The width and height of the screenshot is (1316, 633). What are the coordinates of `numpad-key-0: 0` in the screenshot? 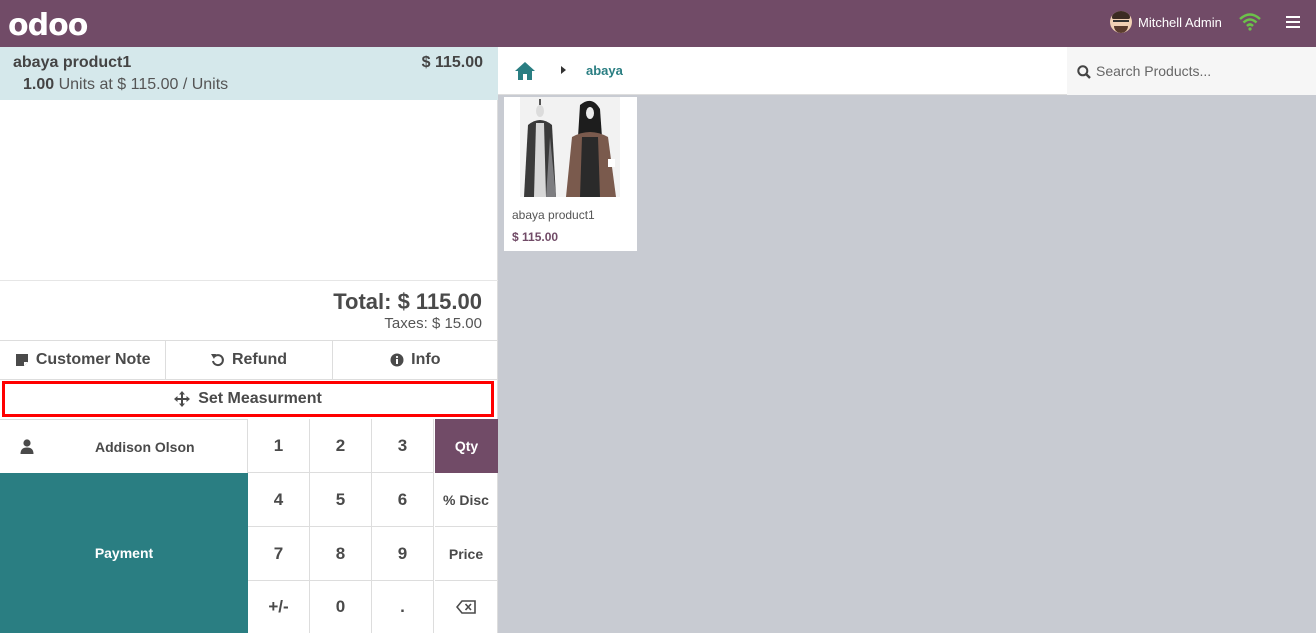 It's located at (341, 607).